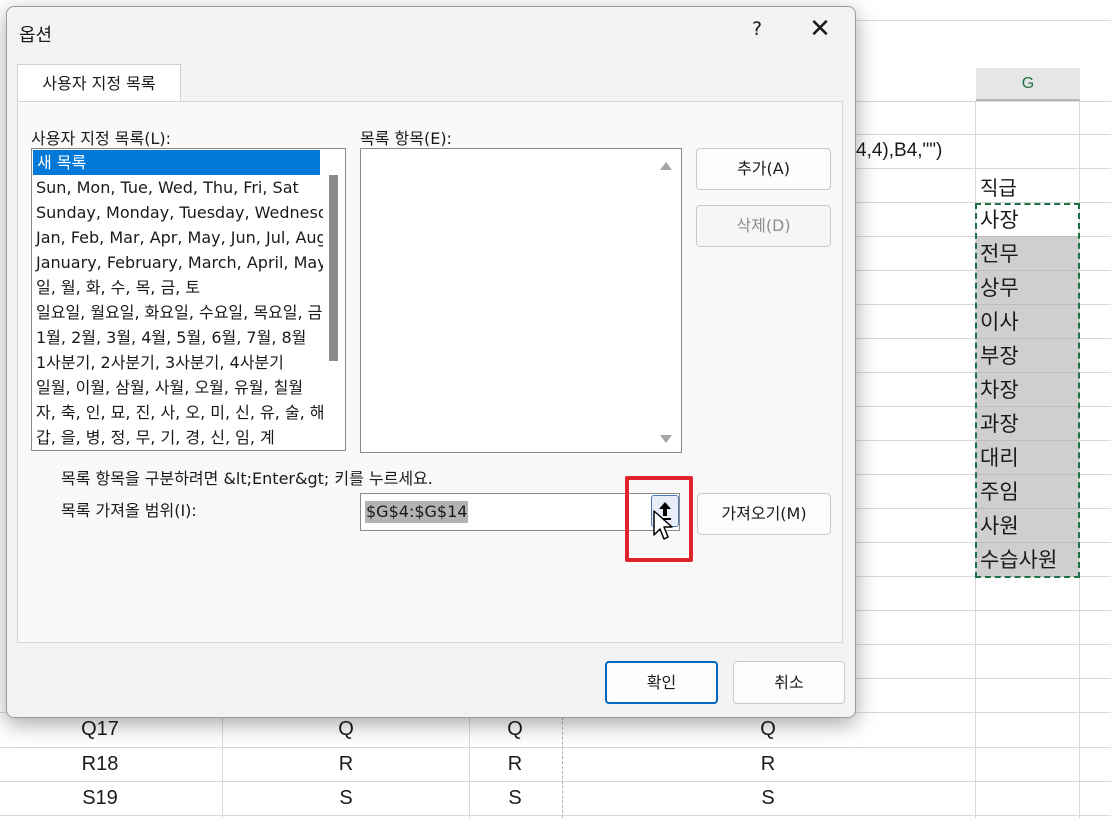 Image resolution: width=1111 pixels, height=818 pixels. What do you see at coordinates (764, 514) in the screenshot?
I see `import-button: 가져오기(M)` at bounding box center [764, 514].